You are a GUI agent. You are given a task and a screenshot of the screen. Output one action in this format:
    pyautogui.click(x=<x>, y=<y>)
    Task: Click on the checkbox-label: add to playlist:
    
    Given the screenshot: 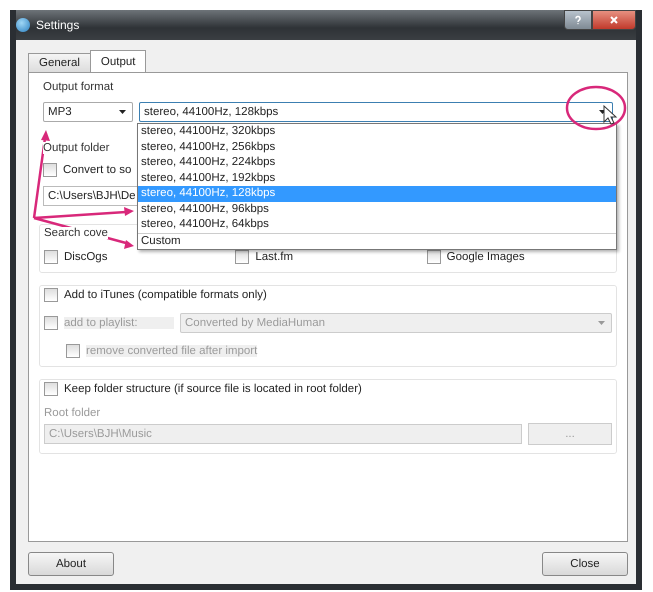 What is the action you would take?
    pyautogui.click(x=119, y=323)
    